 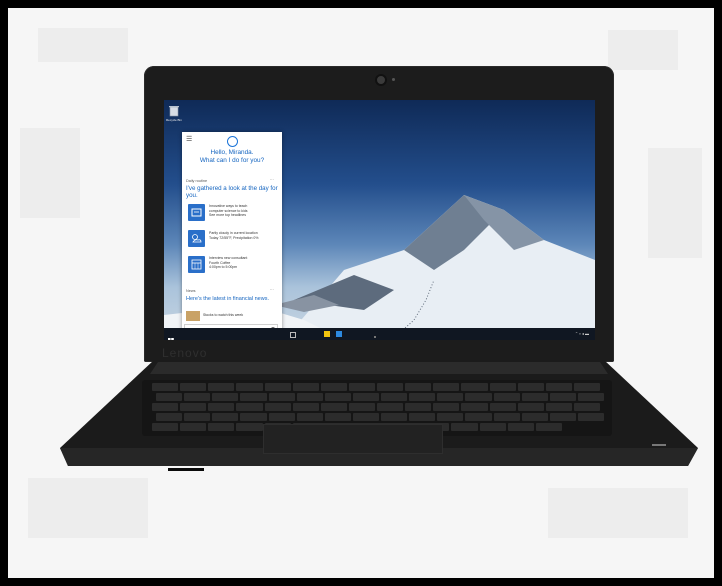 What do you see at coordinates (353, 439) in the screenshot?
I see `touchpad` at bounding box center [353, 439].